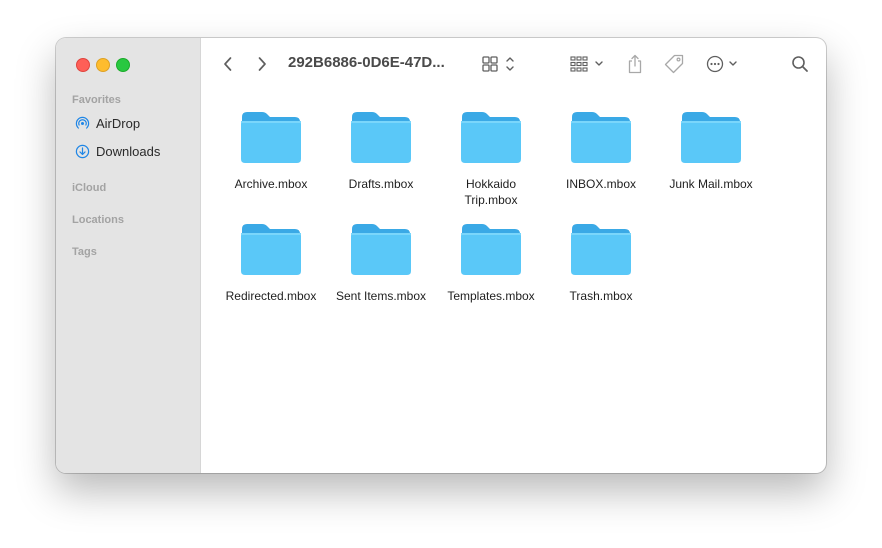  Describe the element at coordinates (89, 188) in the screenshot. I see `sidebar-section-icloud: iCloud` at that location.